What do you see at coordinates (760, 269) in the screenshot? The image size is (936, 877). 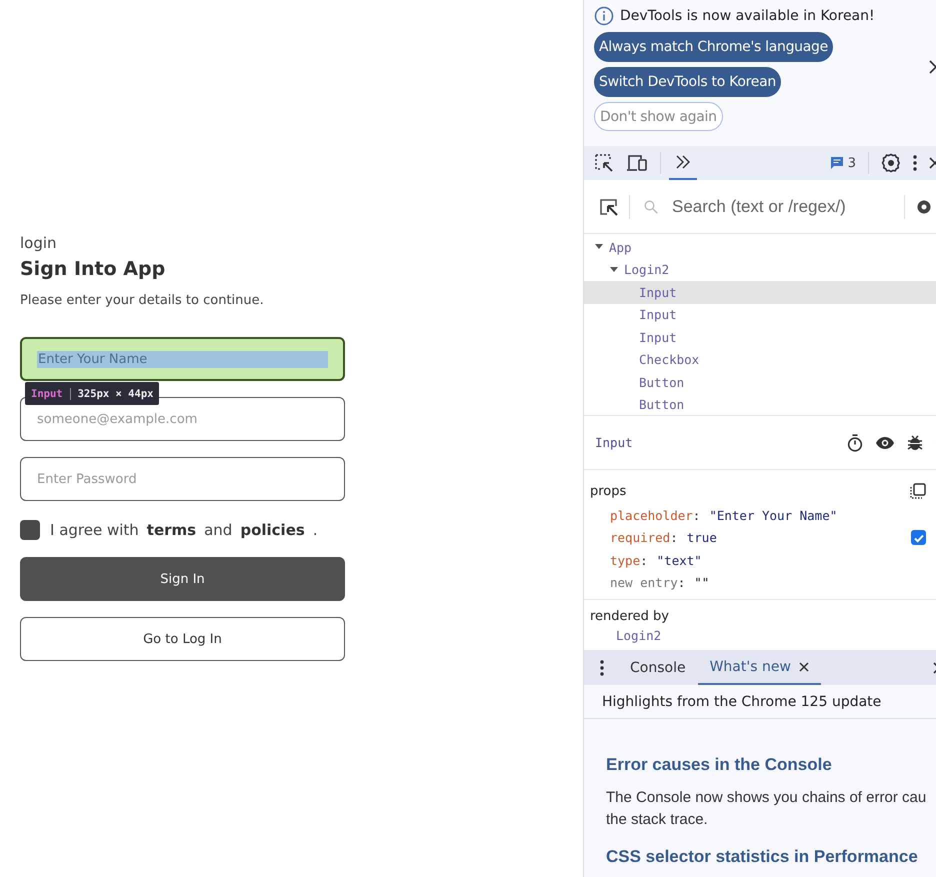 I see `tree-item: Login2` at bounding box center [760, 269].